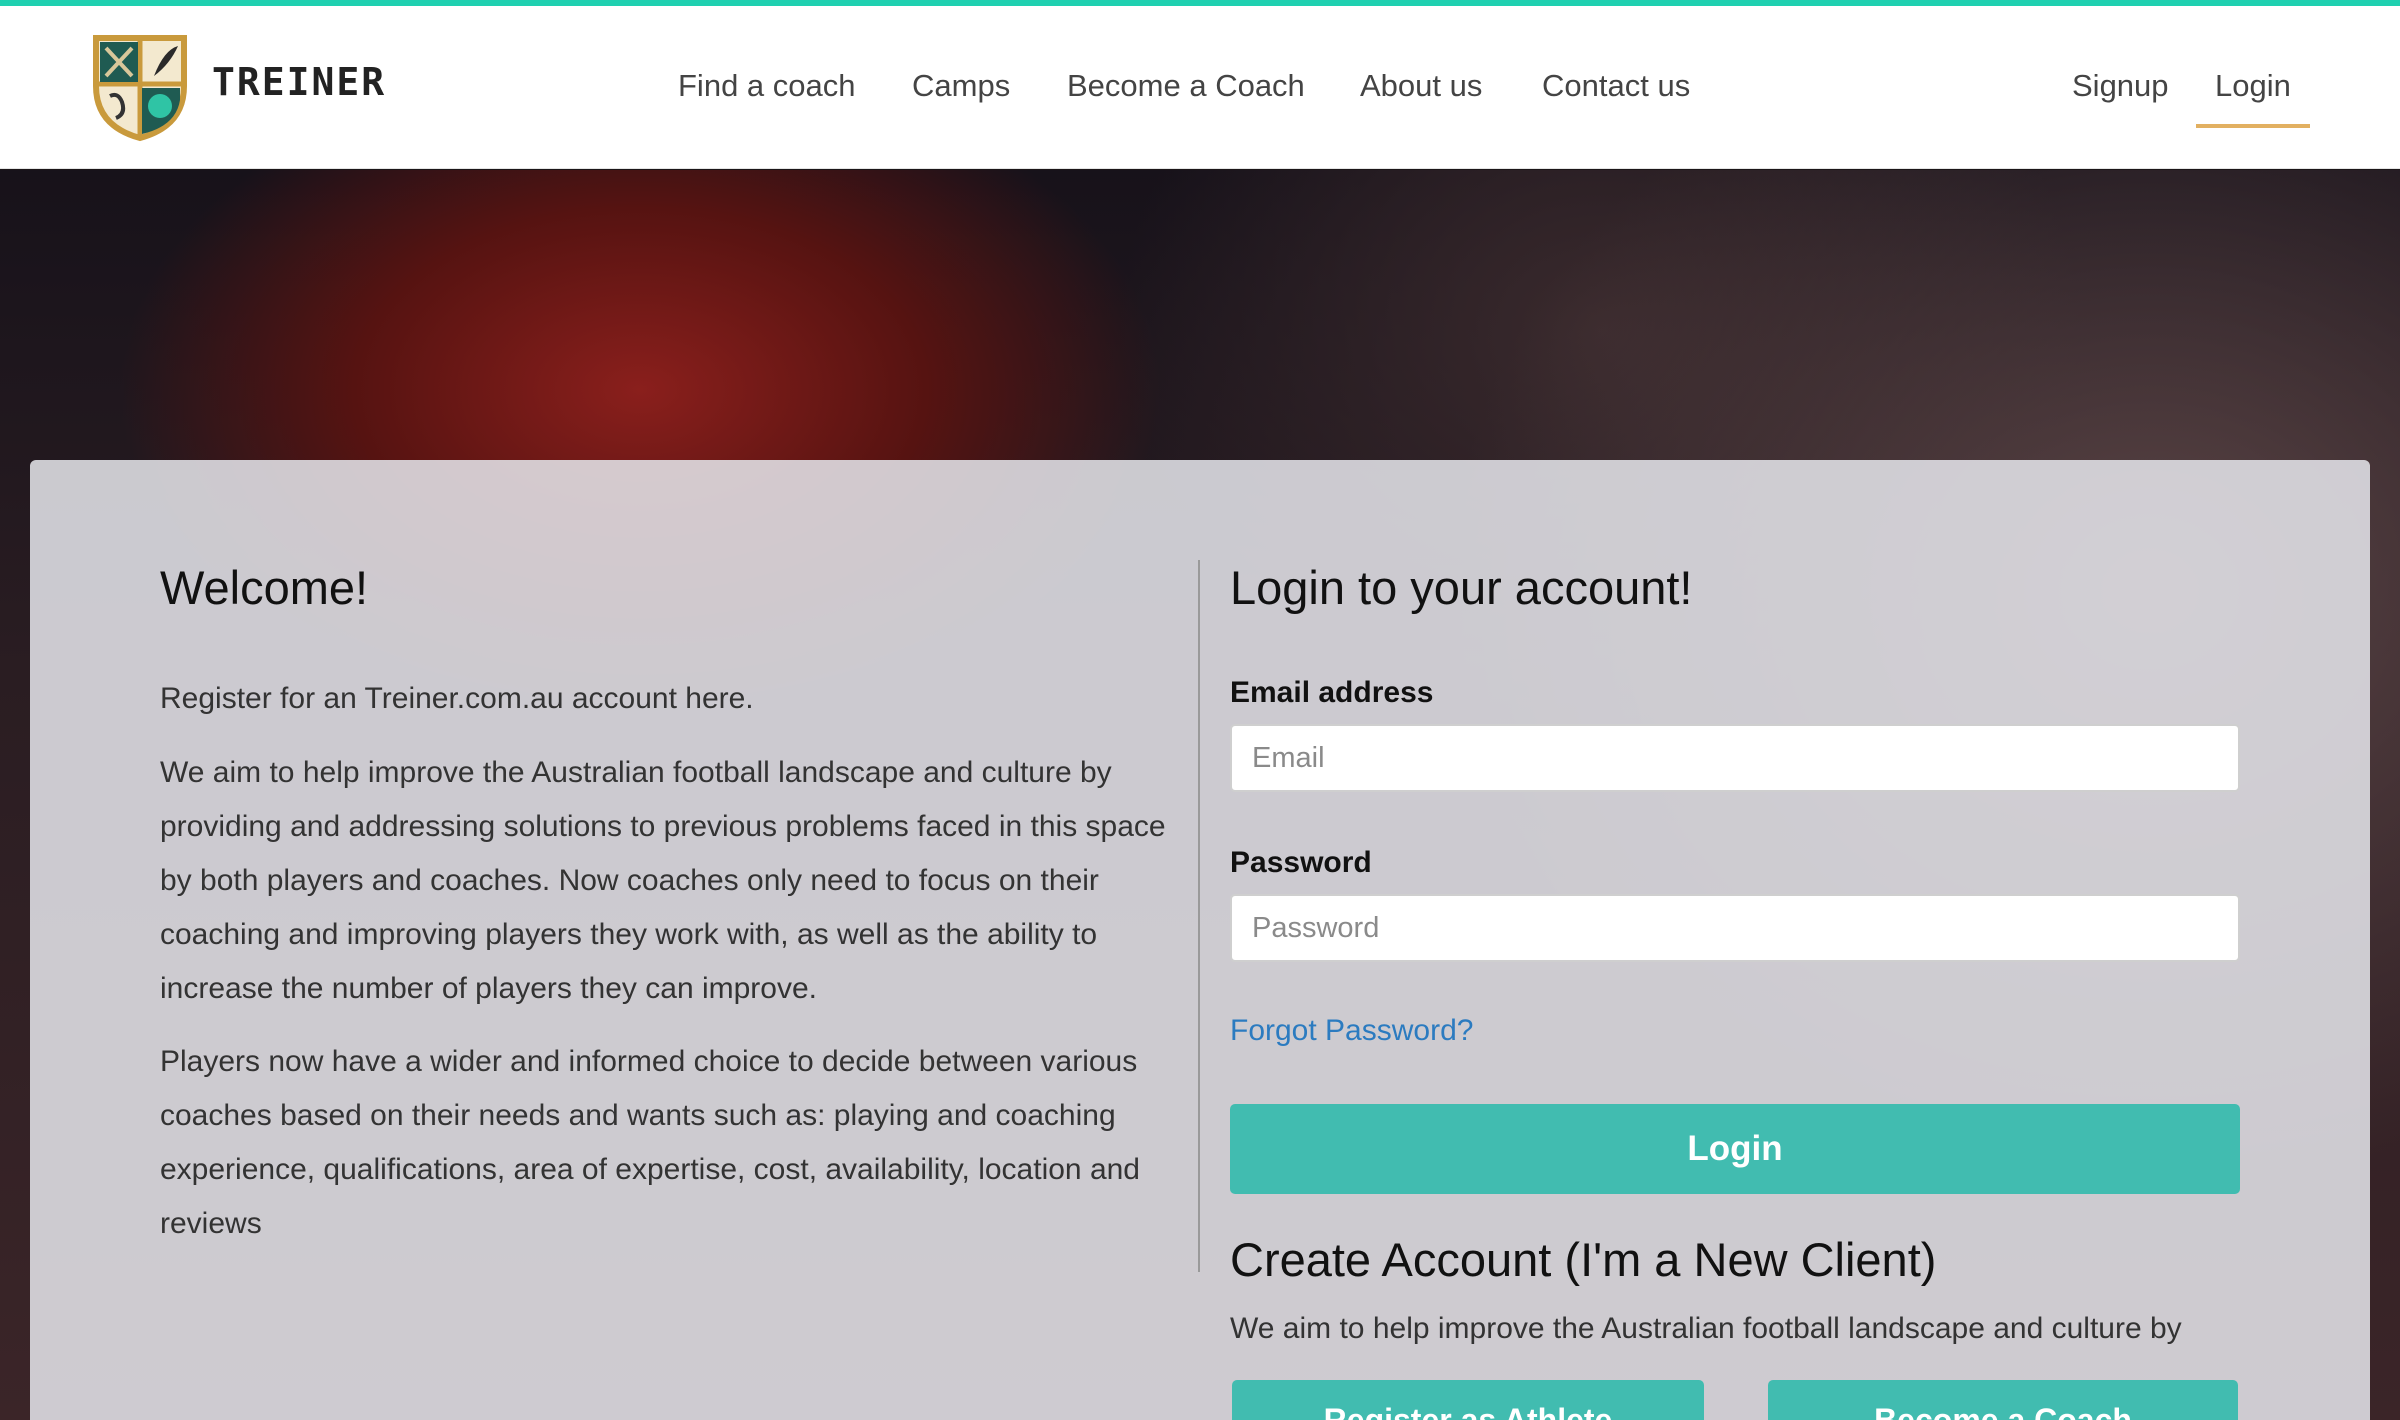 The image size is (2400, 1420). Describe the element at coordinates (1301, 862) in the screenshot. I see `password-label: Password` at that location.